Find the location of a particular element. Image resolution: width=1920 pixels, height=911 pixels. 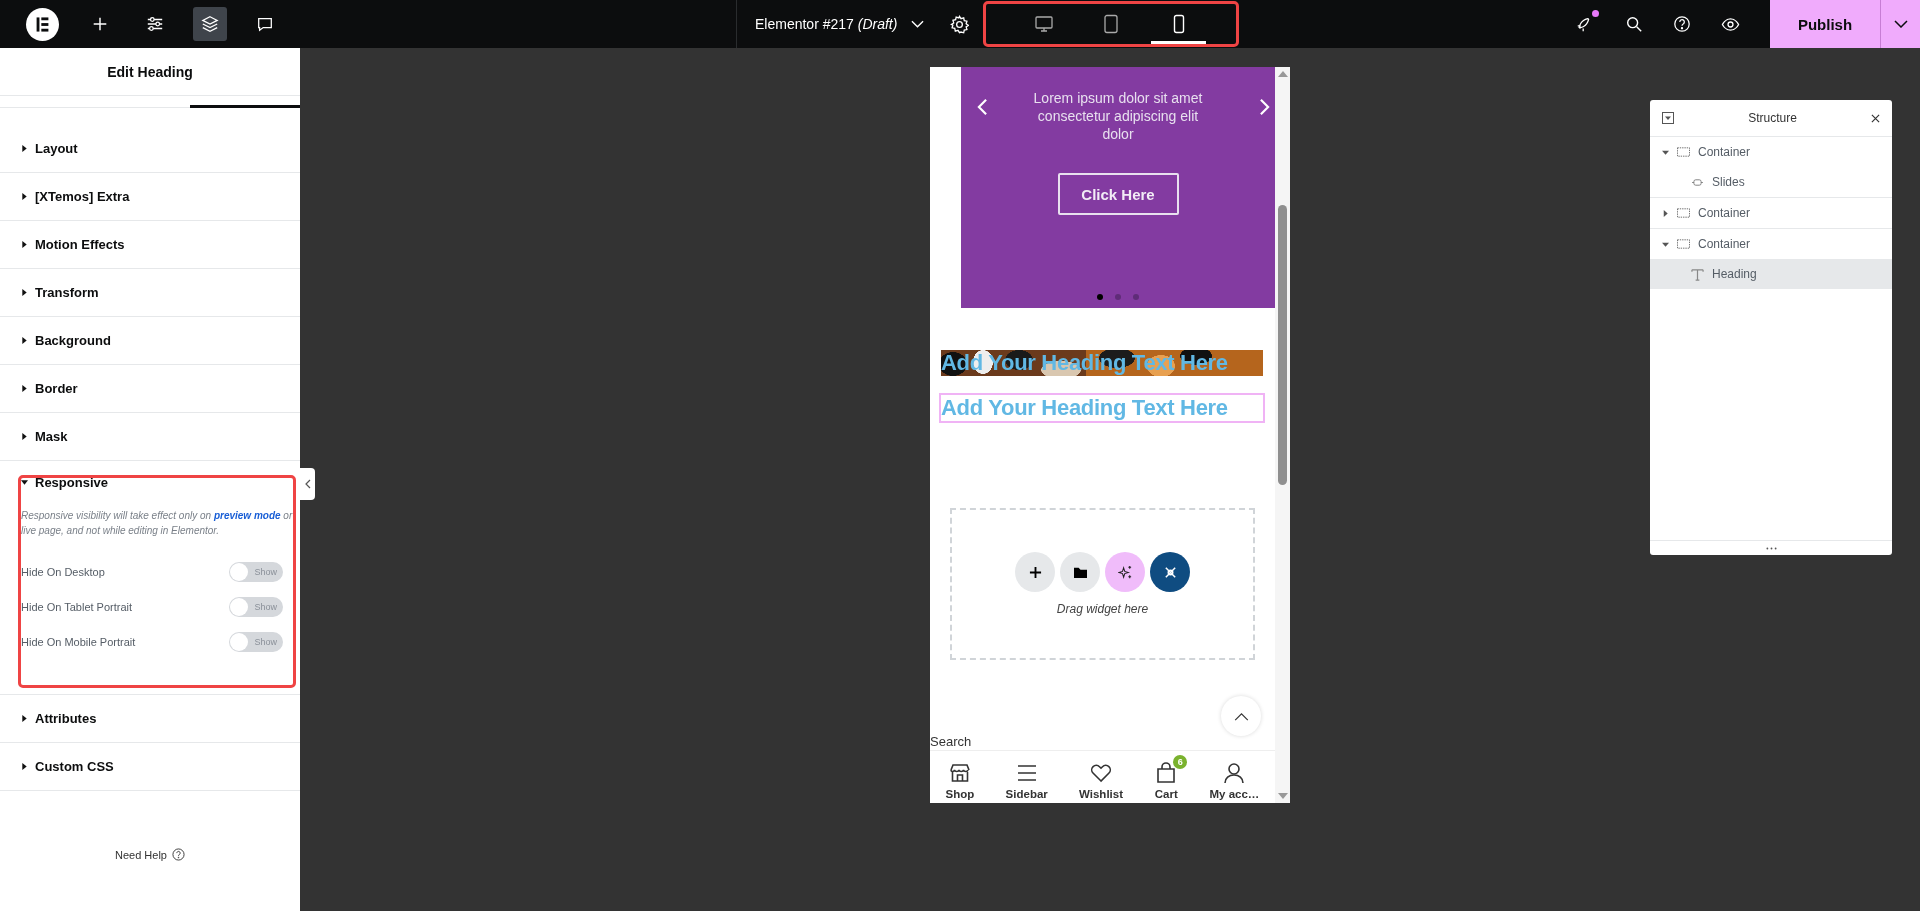

nav-item: Sidebar is located at coordinates (1026, 777).